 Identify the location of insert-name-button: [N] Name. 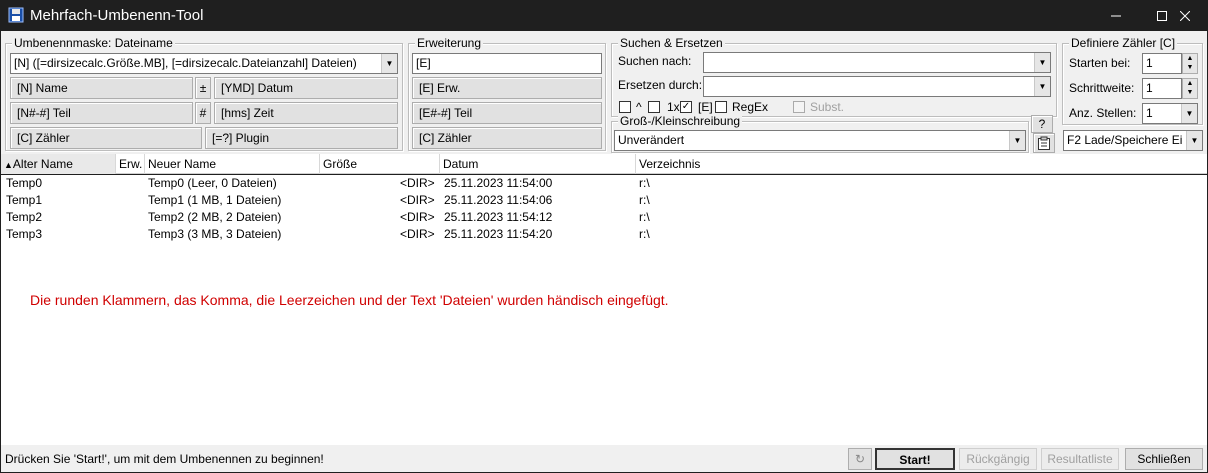
(101, 88).